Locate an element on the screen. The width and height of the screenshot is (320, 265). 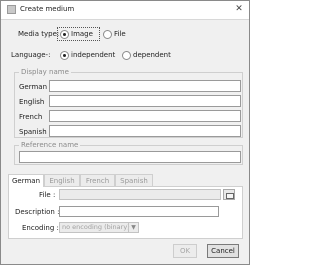
folder-icon is located at coordinates (229, 194).